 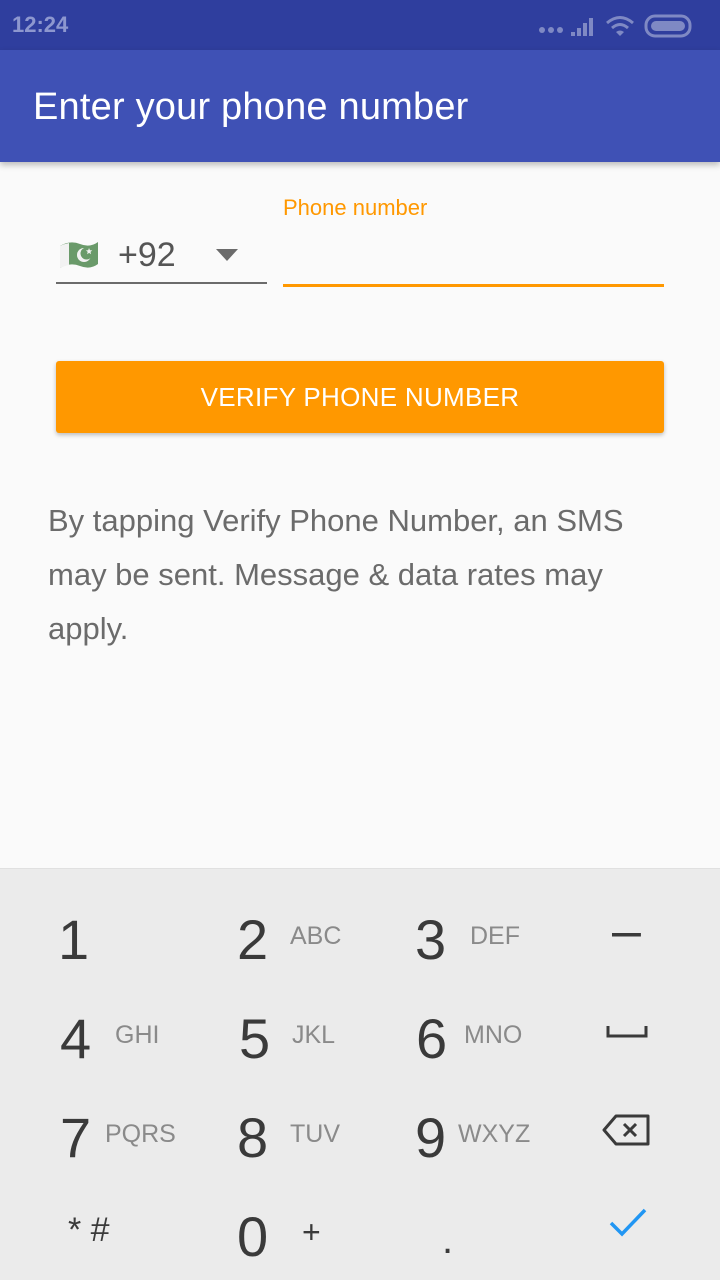 I want to click on key-digit: 1, so click(x=74, y=939).